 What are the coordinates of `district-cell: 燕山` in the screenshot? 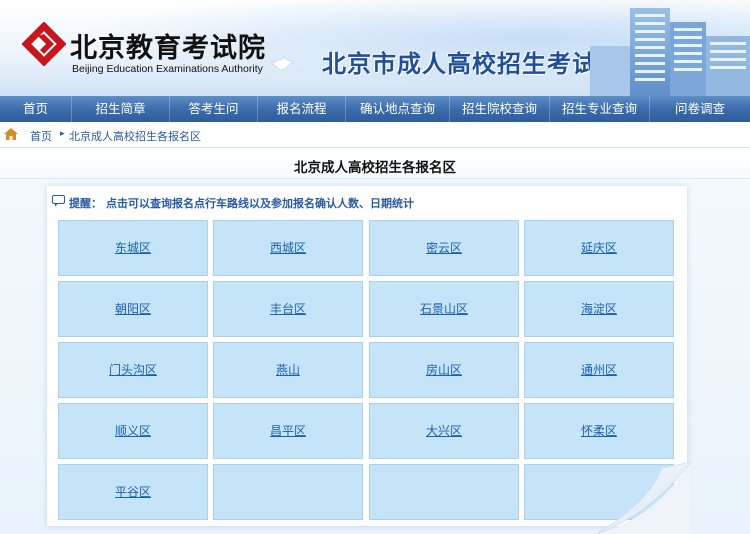 It's located at (288, 370).